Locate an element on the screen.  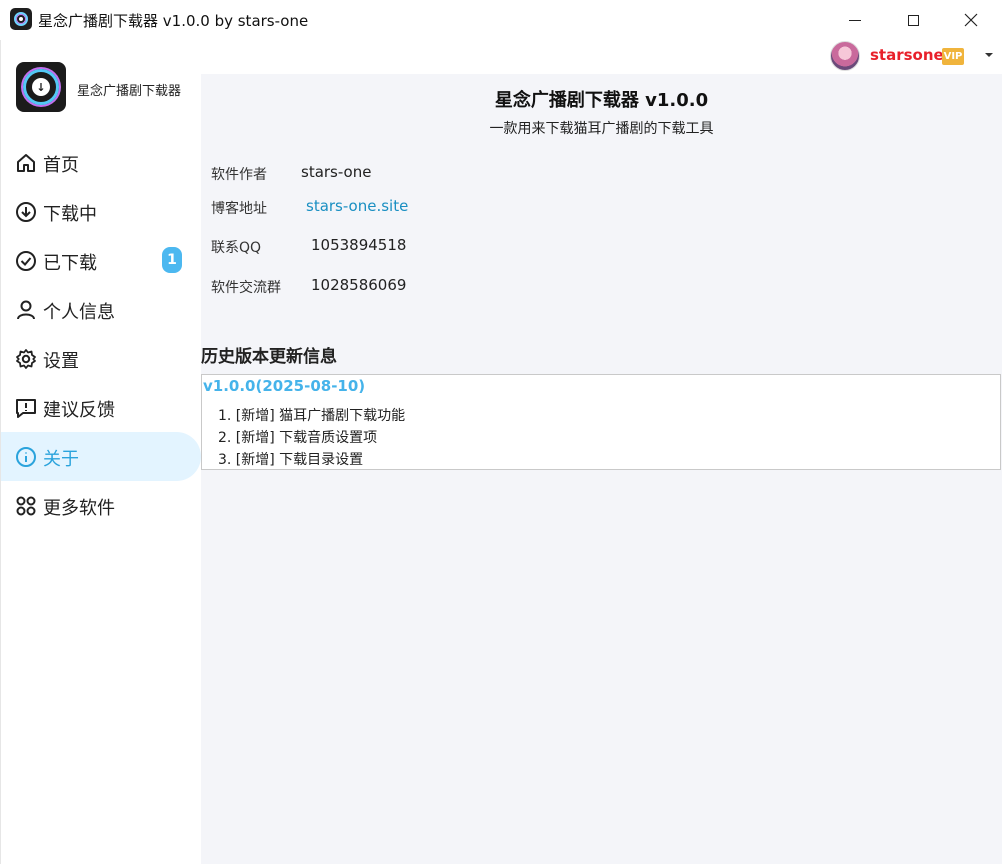
author-value: stars-one is located at coordinates (336, 172).